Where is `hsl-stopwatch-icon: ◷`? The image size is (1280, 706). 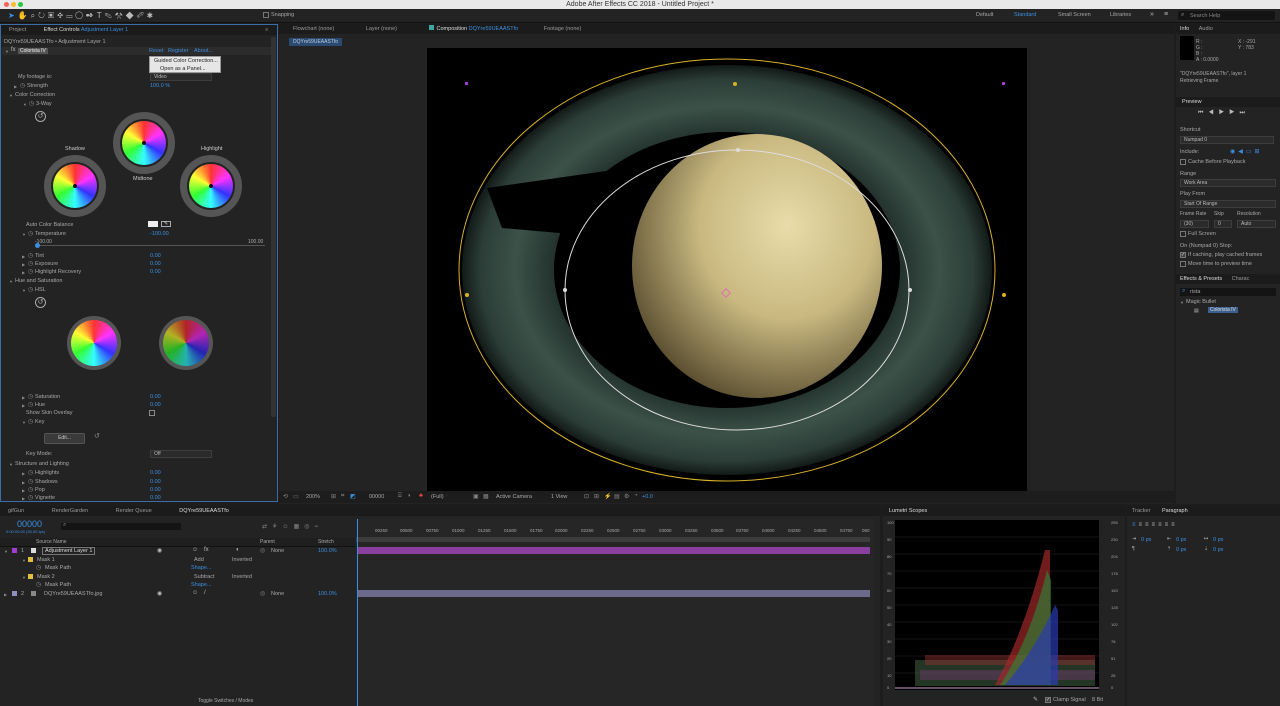
hsl-stopwatch-icon: ◷ is located at coordinates (30, 289).